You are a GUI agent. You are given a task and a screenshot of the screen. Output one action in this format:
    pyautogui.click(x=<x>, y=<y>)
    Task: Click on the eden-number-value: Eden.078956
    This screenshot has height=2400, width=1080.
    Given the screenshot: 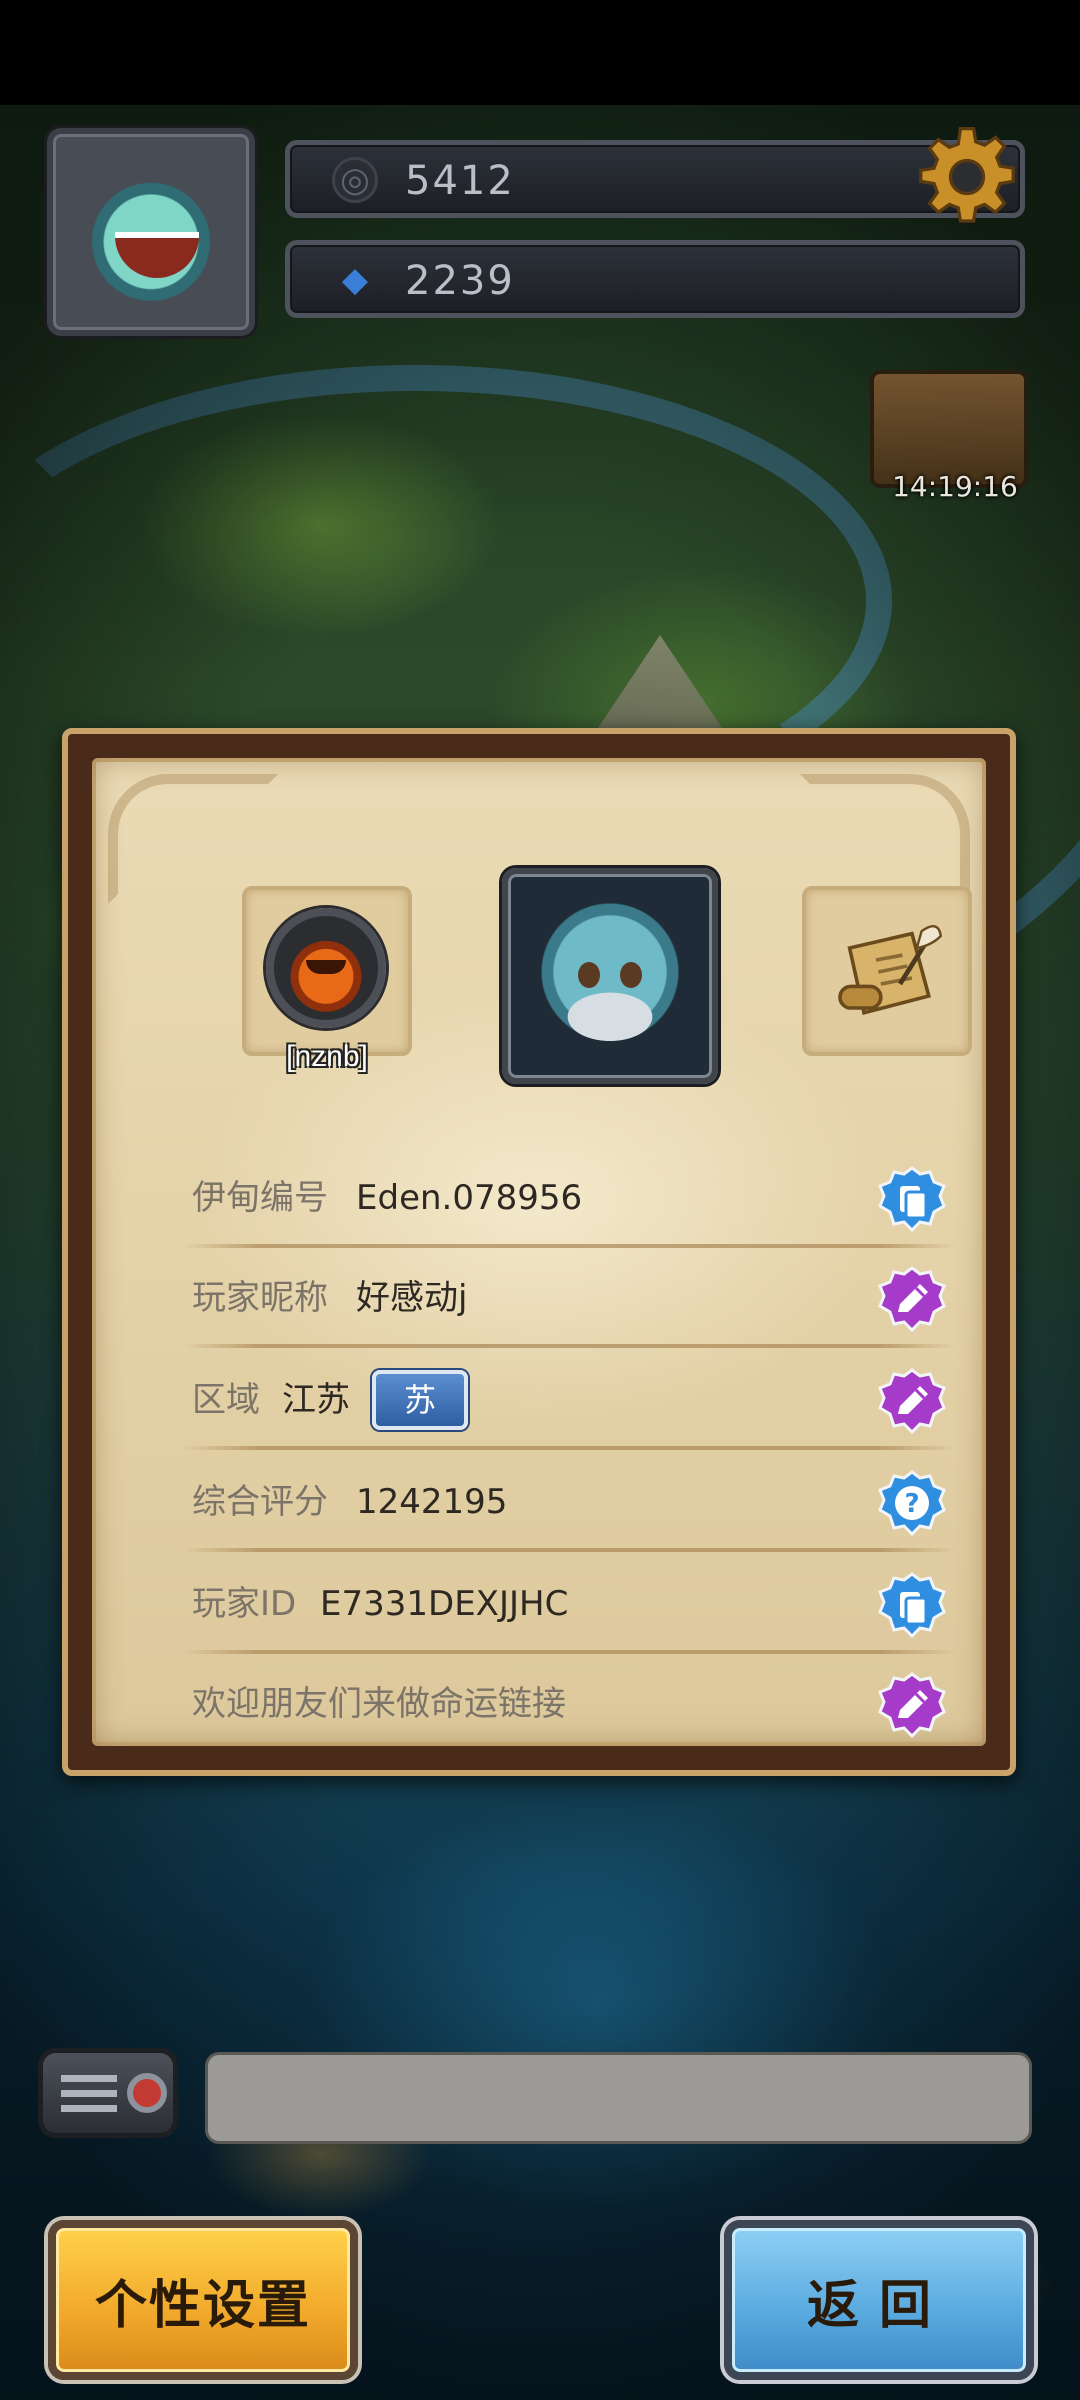 What is the action you would take?
    pyautogui.click(x=469, y=1198)
    